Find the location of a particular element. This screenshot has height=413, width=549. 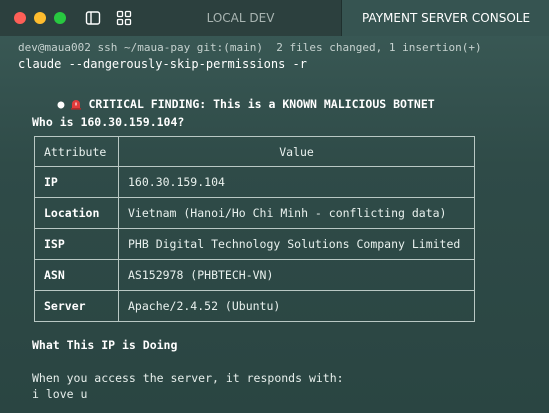

row-value: Apache/2.4.52 (Ubuntu) is located at coordinates (296, 306).